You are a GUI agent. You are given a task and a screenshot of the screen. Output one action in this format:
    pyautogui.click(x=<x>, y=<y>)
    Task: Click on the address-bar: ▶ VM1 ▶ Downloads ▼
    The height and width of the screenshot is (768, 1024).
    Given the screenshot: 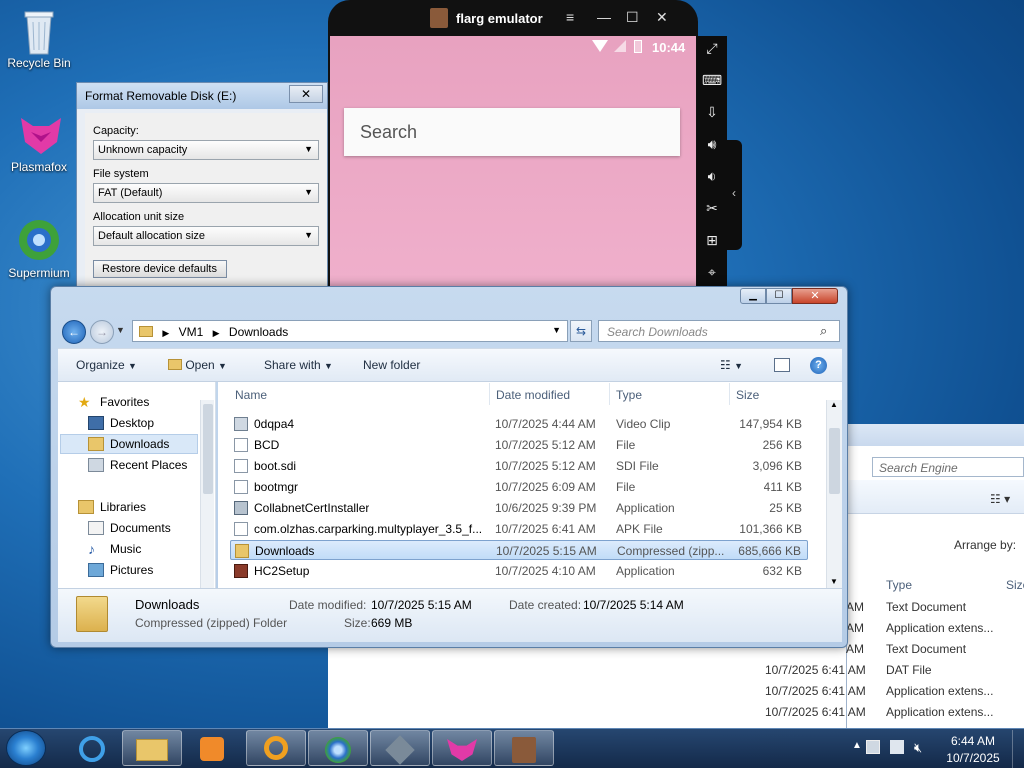 What is the action you would take?
    pyautogui.click(x=350, y=331)
    